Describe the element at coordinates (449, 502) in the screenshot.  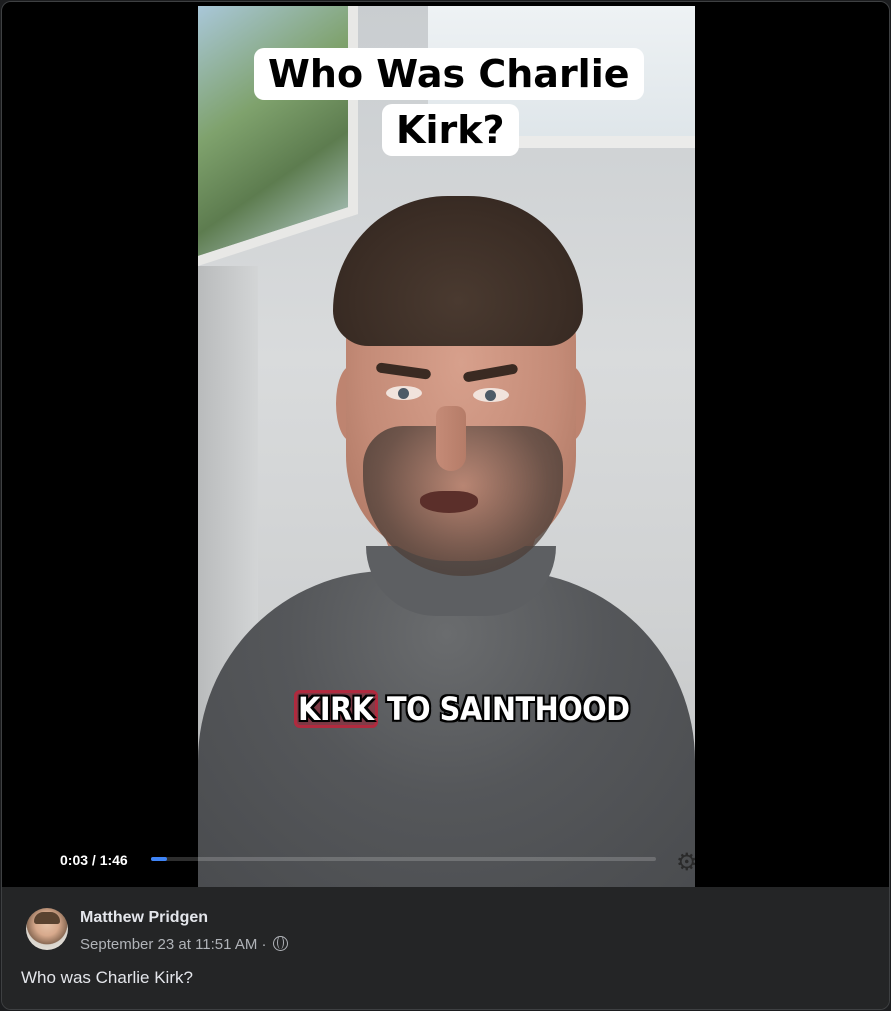
I see `person-mouth` at that location.